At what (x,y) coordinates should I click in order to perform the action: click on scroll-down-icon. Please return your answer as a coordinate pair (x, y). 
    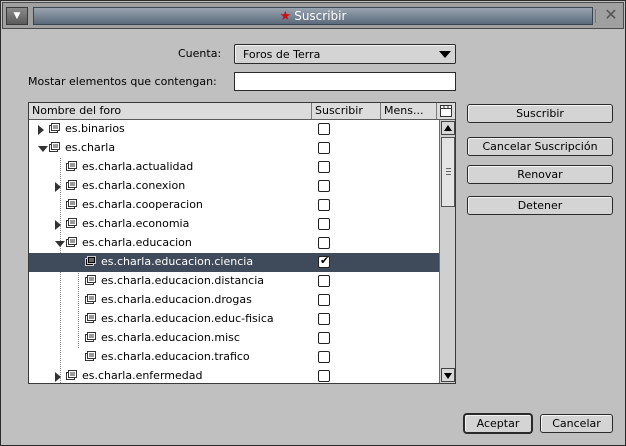
    Looking at the image, I should click on (448, 375).